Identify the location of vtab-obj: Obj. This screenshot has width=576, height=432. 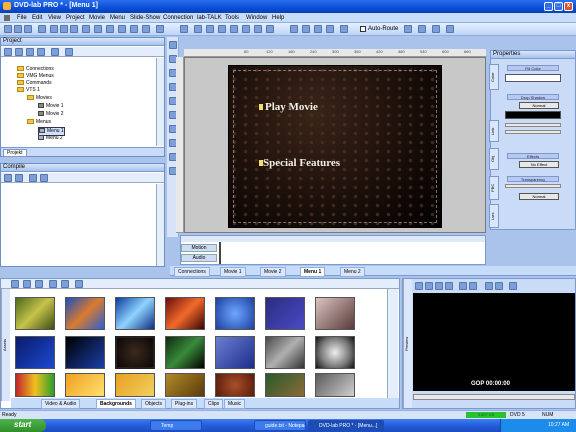
(494, 159).